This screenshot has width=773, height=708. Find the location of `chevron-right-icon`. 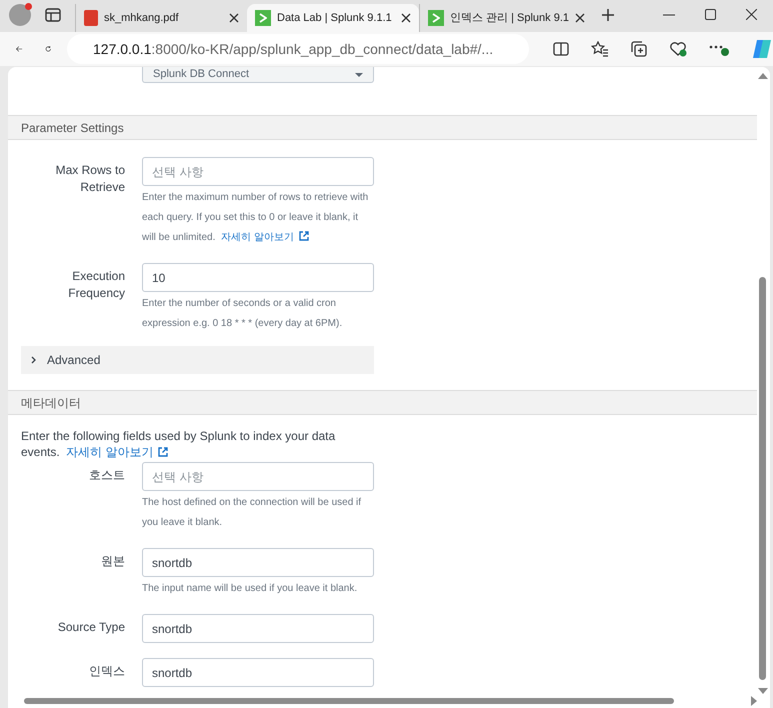

chevron-right-icon is located at coordinates (34, 360).